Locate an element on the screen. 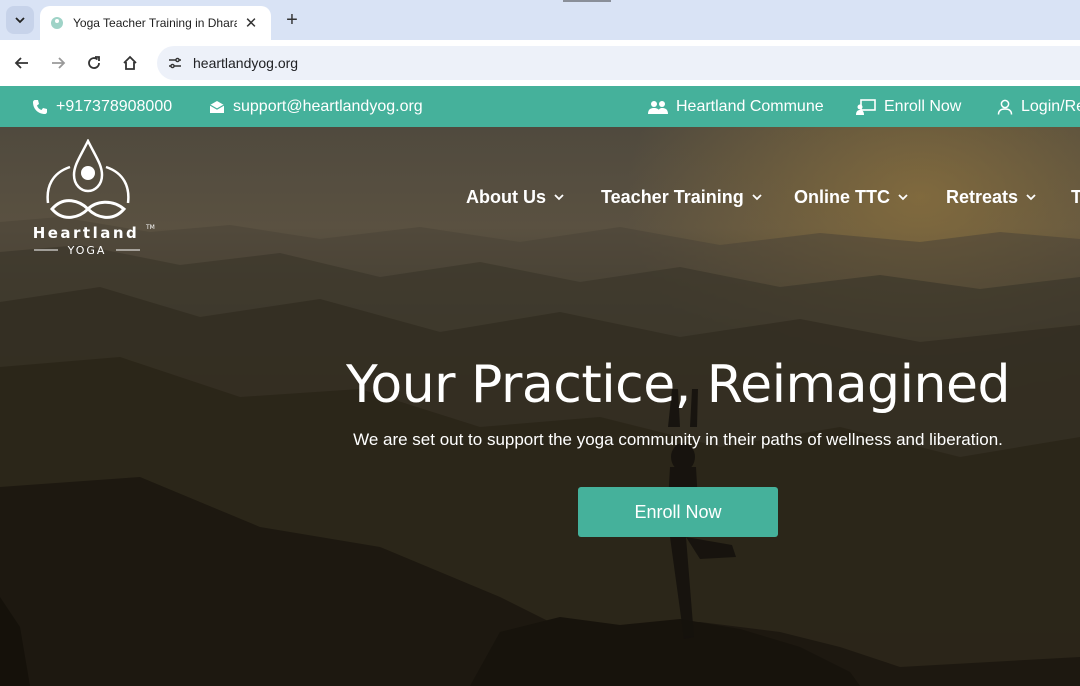  home-button is located at coordinates (130, 63).